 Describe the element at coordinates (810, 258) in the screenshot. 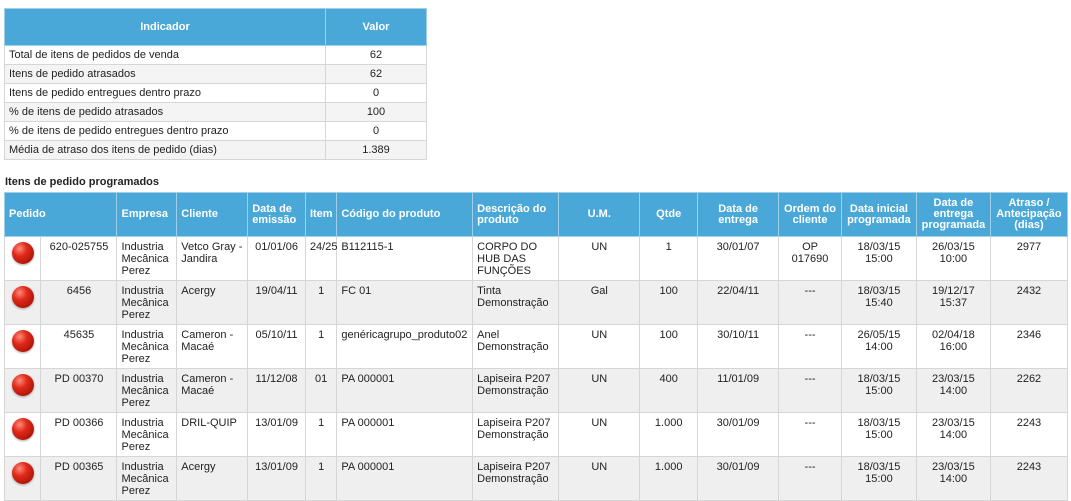

I see `cell-client-order: OP 017690` at that location.